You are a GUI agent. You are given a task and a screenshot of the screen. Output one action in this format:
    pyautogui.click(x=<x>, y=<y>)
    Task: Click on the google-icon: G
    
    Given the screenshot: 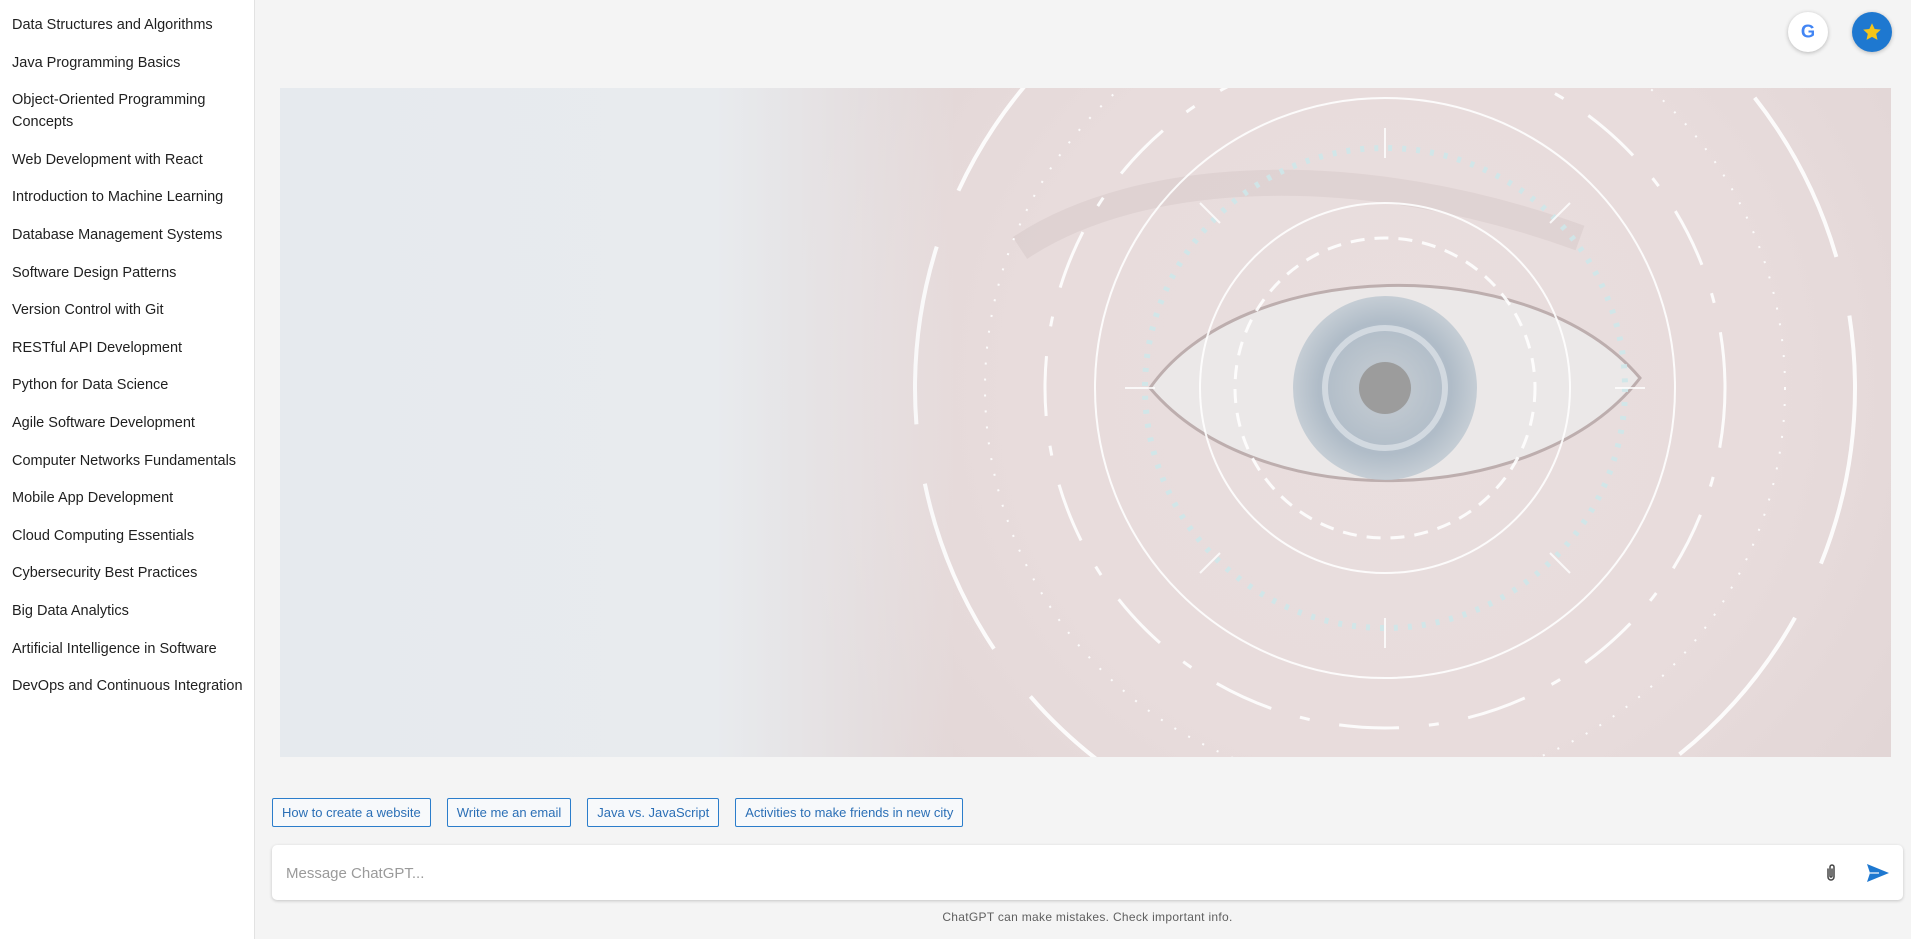 What is the action you would take?
    pyautogui.click(x=1808, y=31)
    